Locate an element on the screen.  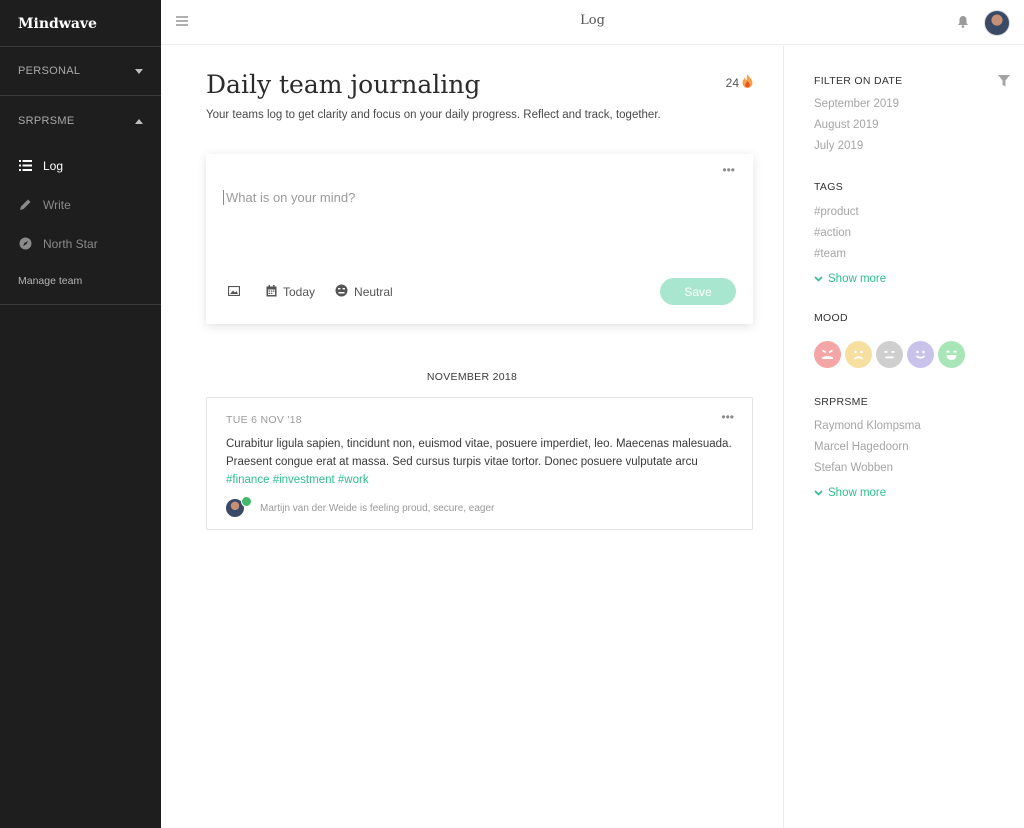
angry-face-icon is located at coordinates (827, 354).